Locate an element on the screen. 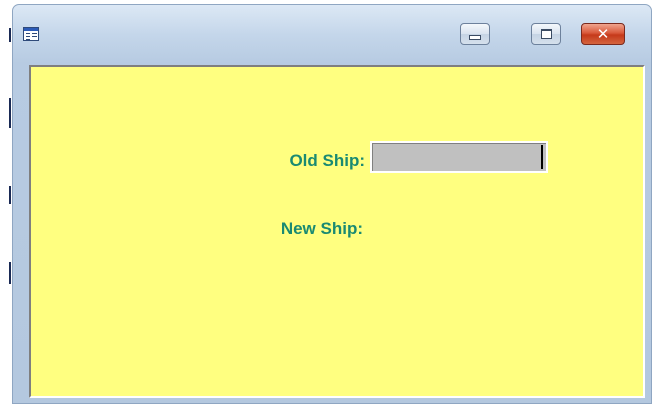  maximize-icon is located at coordinates (546, 34).